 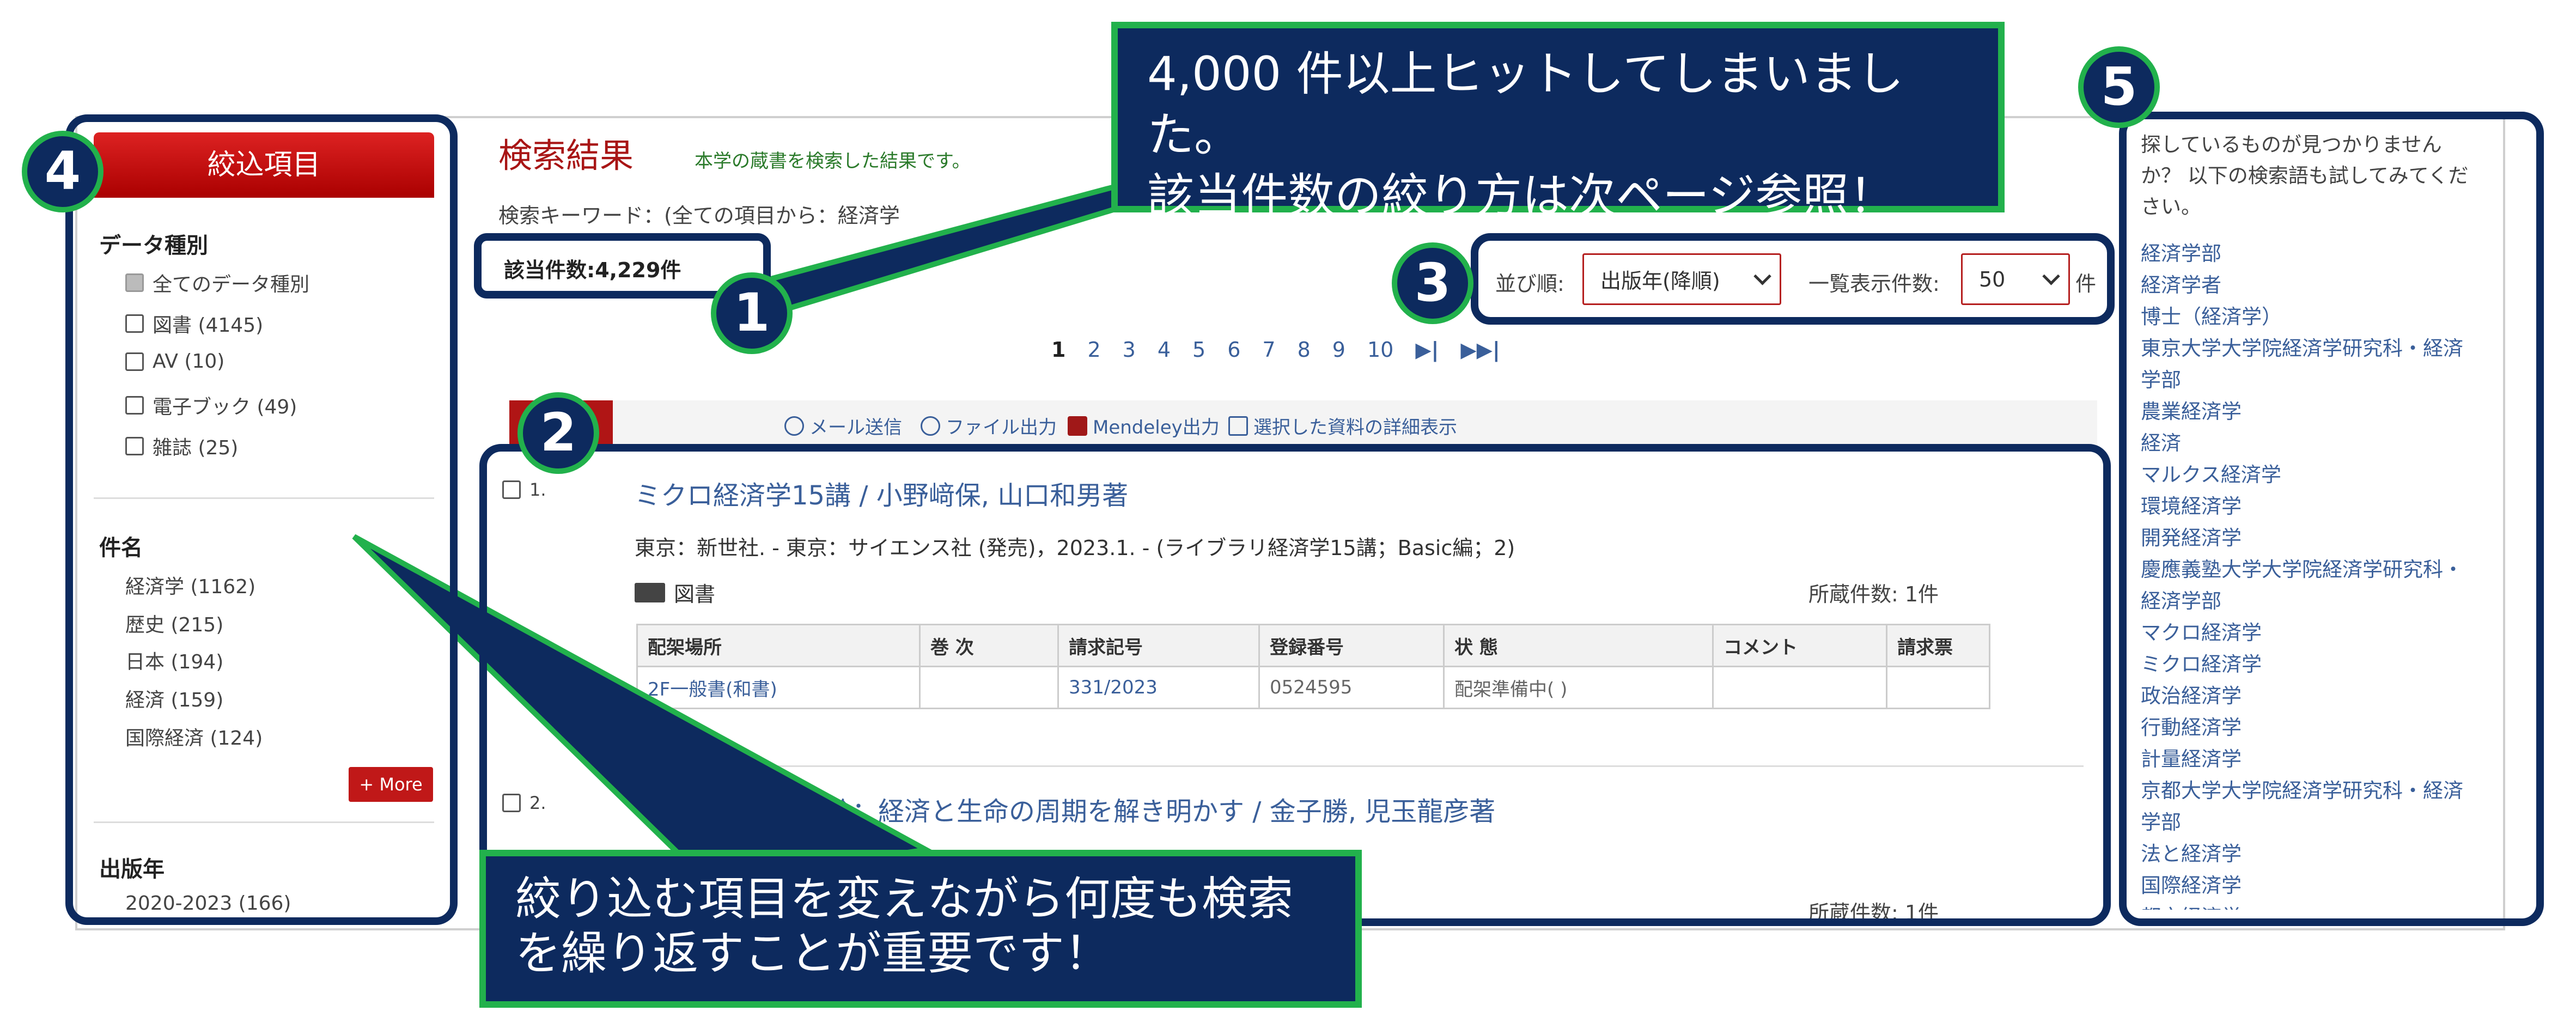 What do you see at coordinates (752, 313) in the screenshot?
I see `marker-1: 1` at bounding box center [752, 313].